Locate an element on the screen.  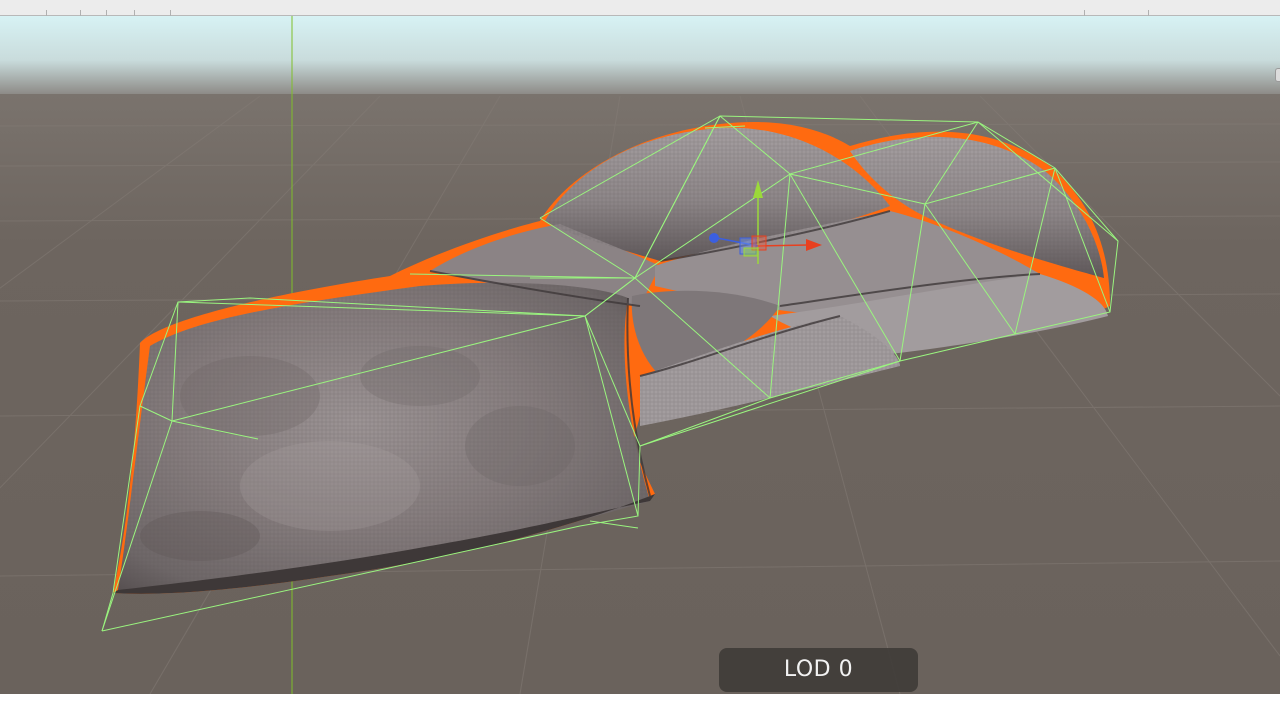
gizmo-z-arrow is located at coordinates (714, 238).